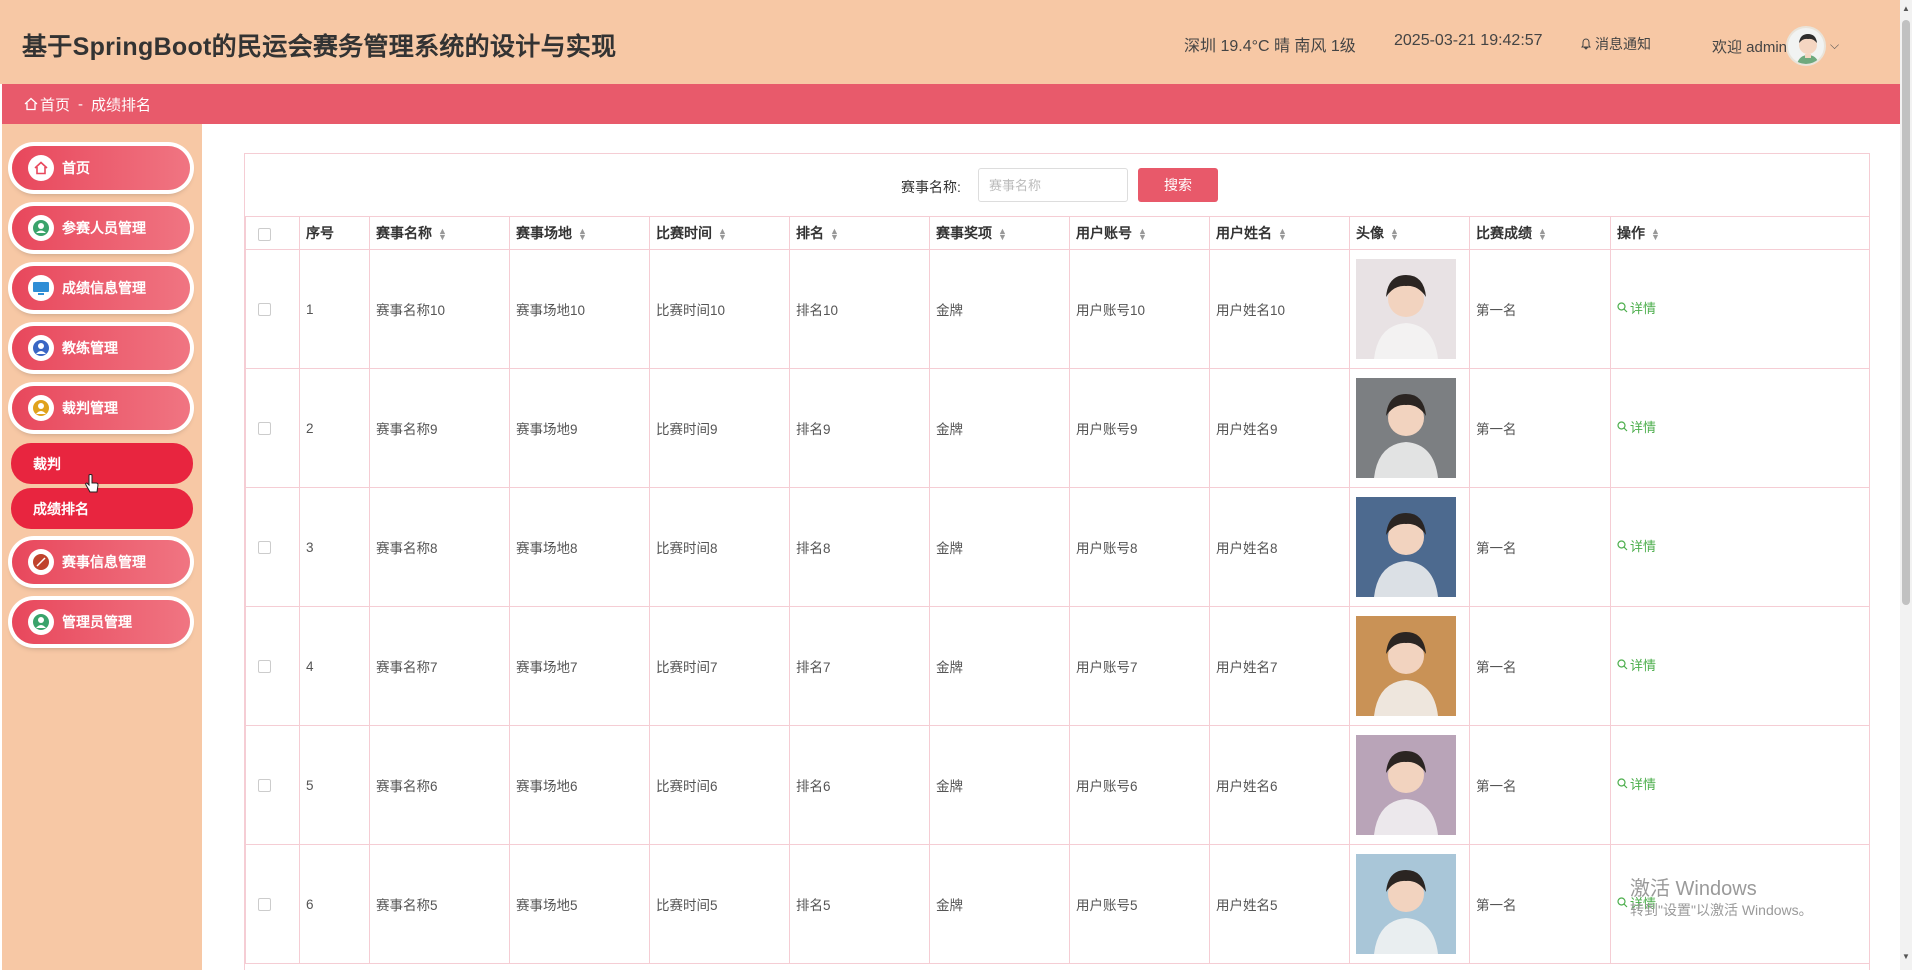 Image resolution: width=1912 pixels, height=970 pixels. Describe the element at coordinates (31, 104) in the screenshot. I see `home-icon` at that location.